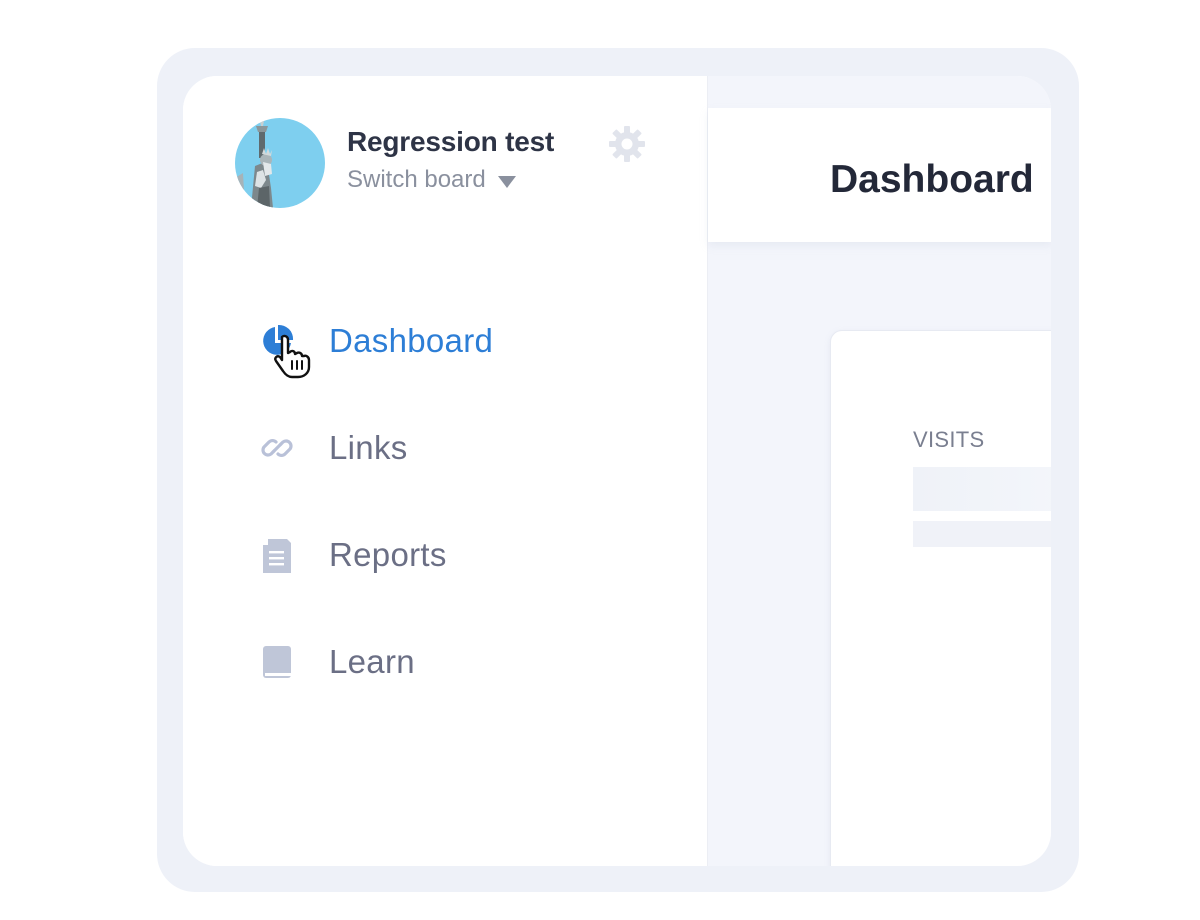 This screenshot has width=1200, height=920. I want to click on document-icon, so click(277, 555).